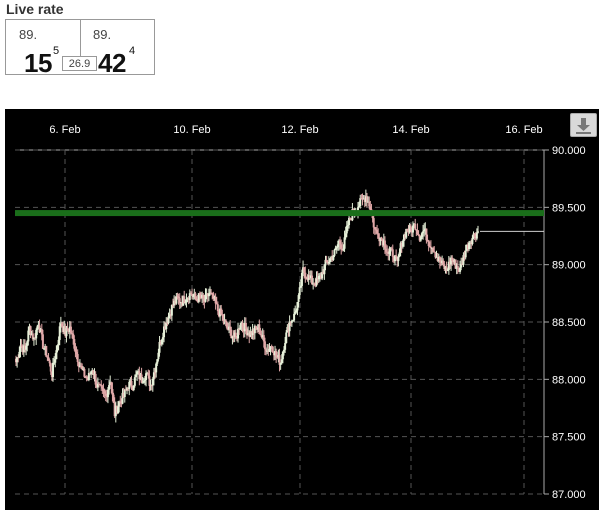  I want to click on bid-pip-digit: 5, so click(56, 51).